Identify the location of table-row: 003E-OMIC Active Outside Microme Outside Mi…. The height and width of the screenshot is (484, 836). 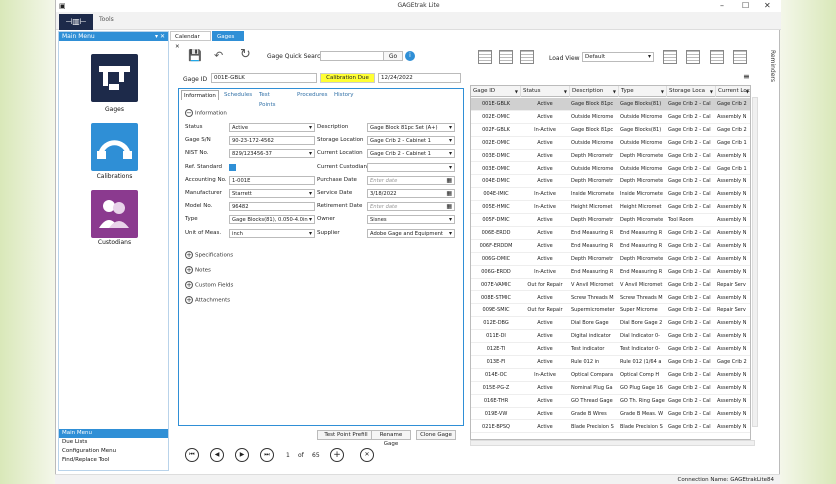
(610, 169).